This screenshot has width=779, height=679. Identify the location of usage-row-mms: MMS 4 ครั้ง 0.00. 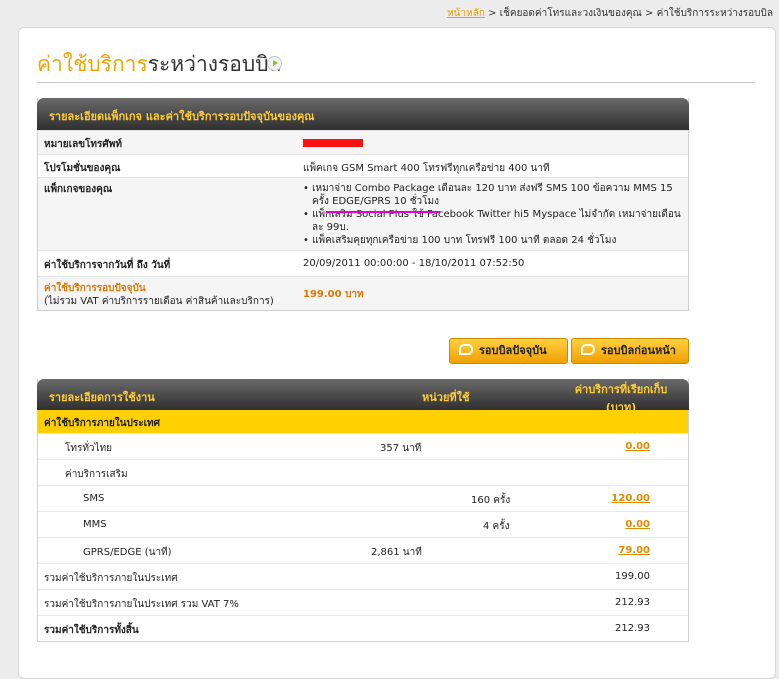
(363, 524).